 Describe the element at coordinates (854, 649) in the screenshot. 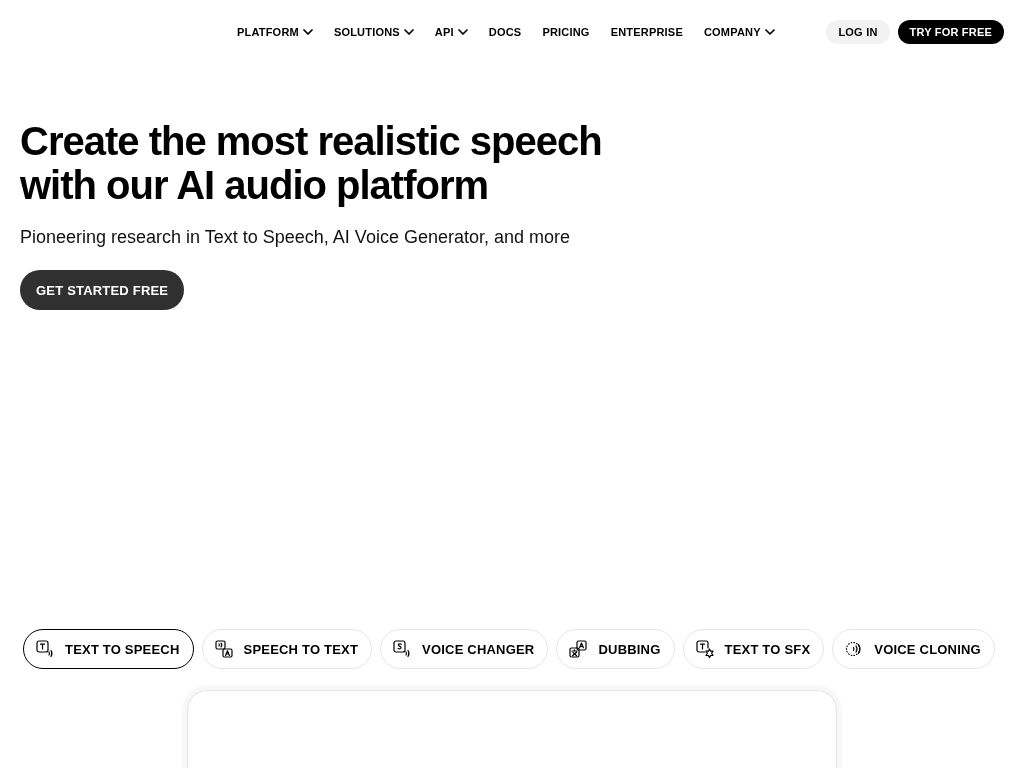

I see `dotted-sound-icon` at that location.